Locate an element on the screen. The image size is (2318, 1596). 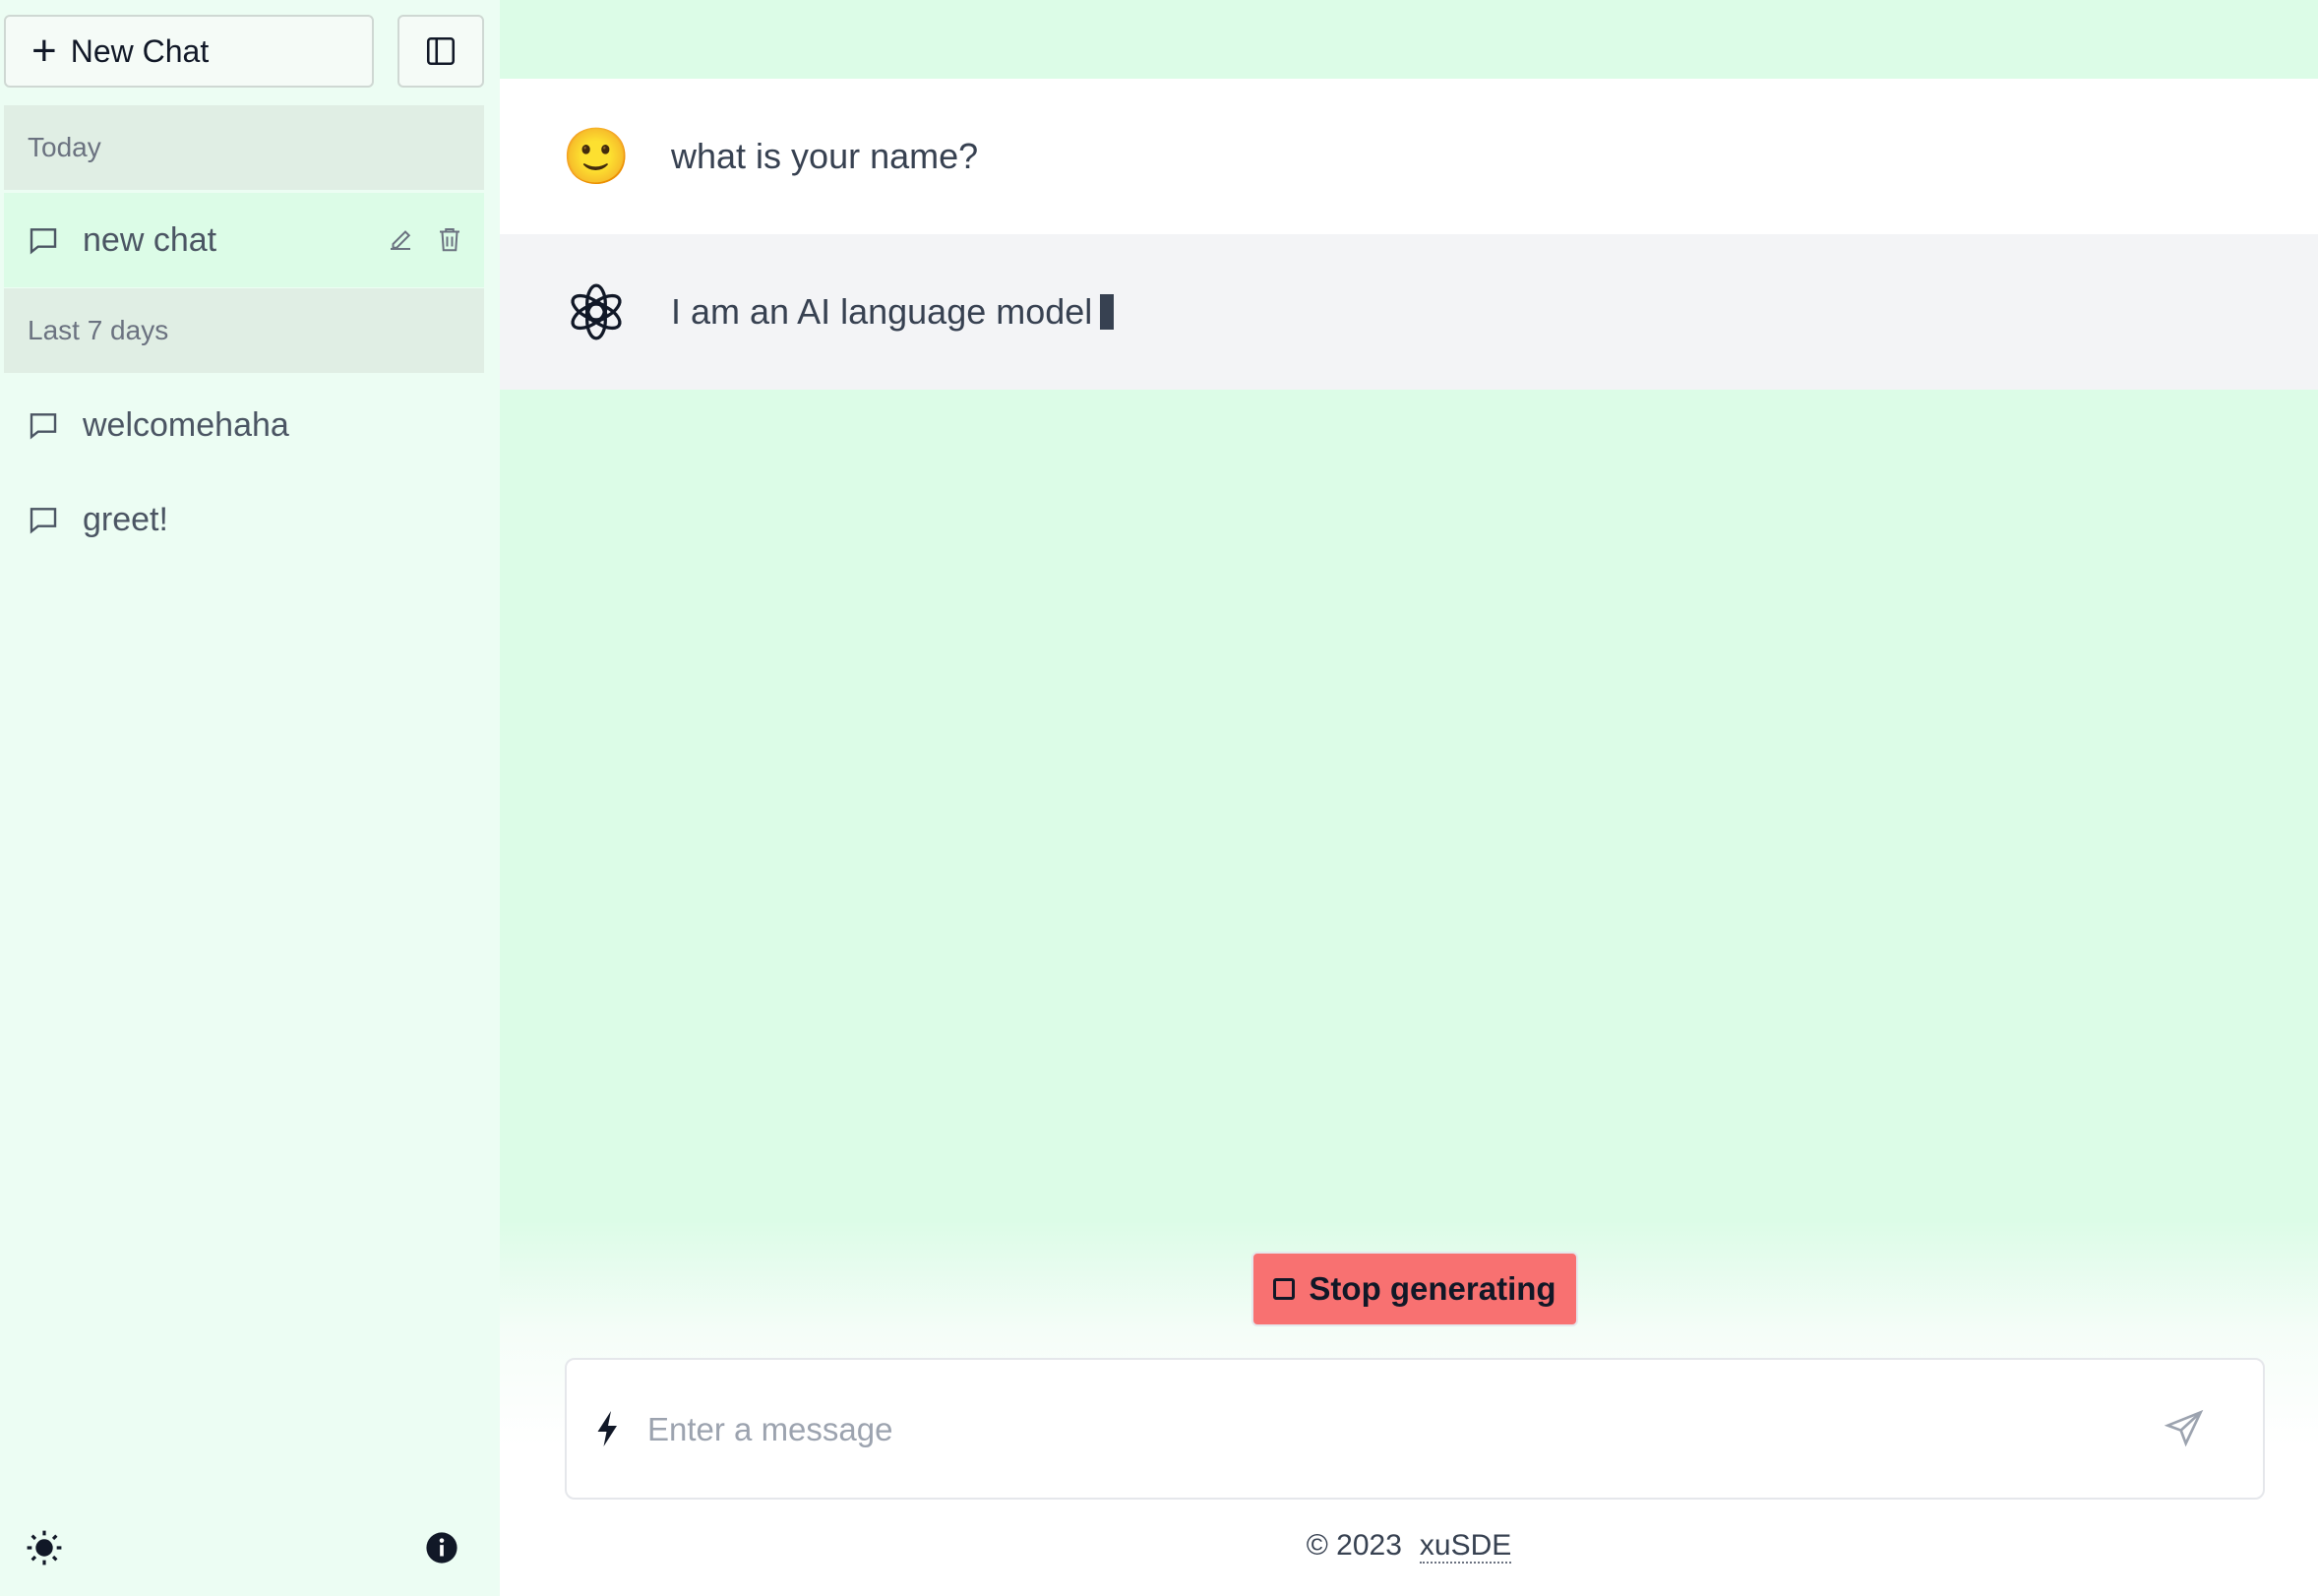
message-text: what is your name? is located at coordinates (825, 156).